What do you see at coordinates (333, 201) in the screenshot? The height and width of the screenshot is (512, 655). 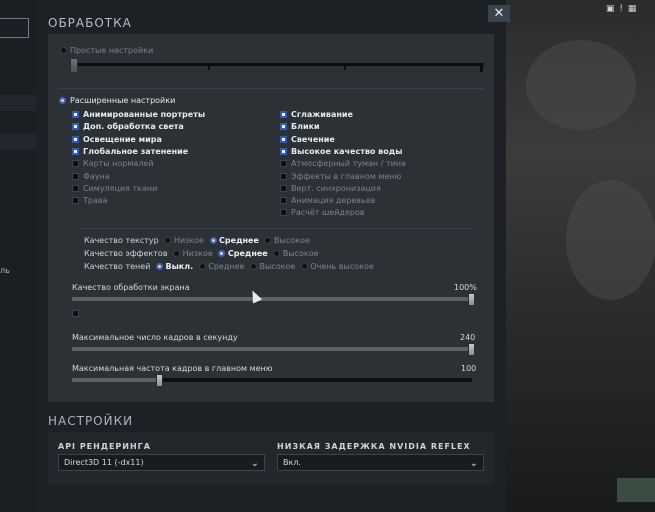 I see `checkbox-label: Анимация деревьев` at bounding box center [333, 201].